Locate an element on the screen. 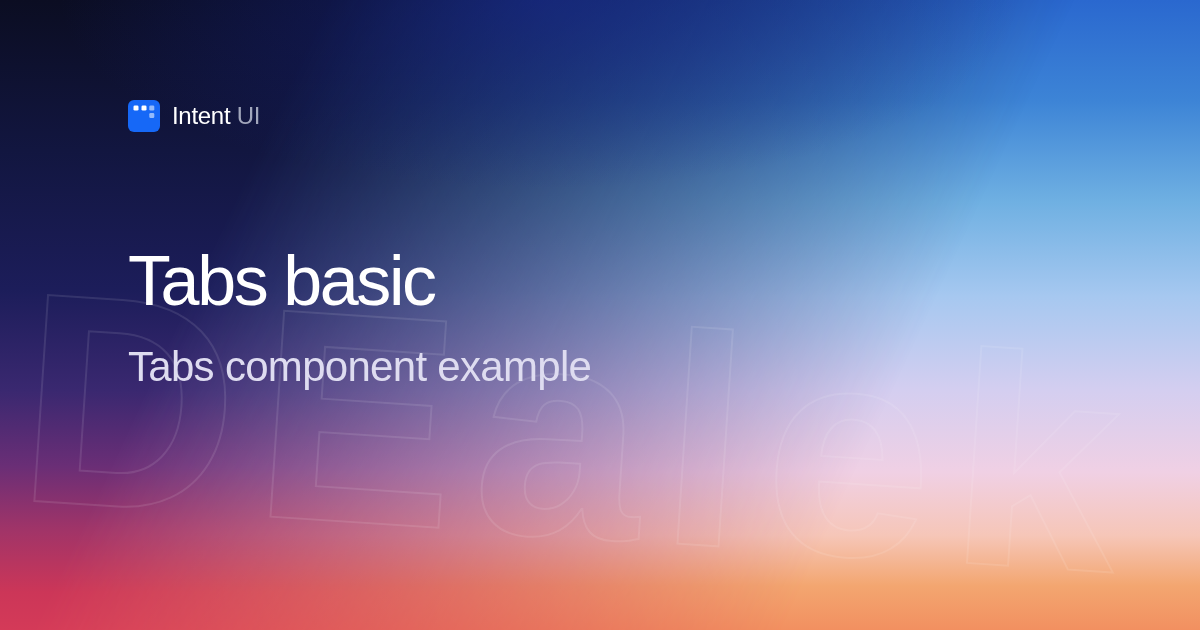 This screenshot has height=630, width=1200. brand-name: Intent UI is located at coordinates (216, 116).